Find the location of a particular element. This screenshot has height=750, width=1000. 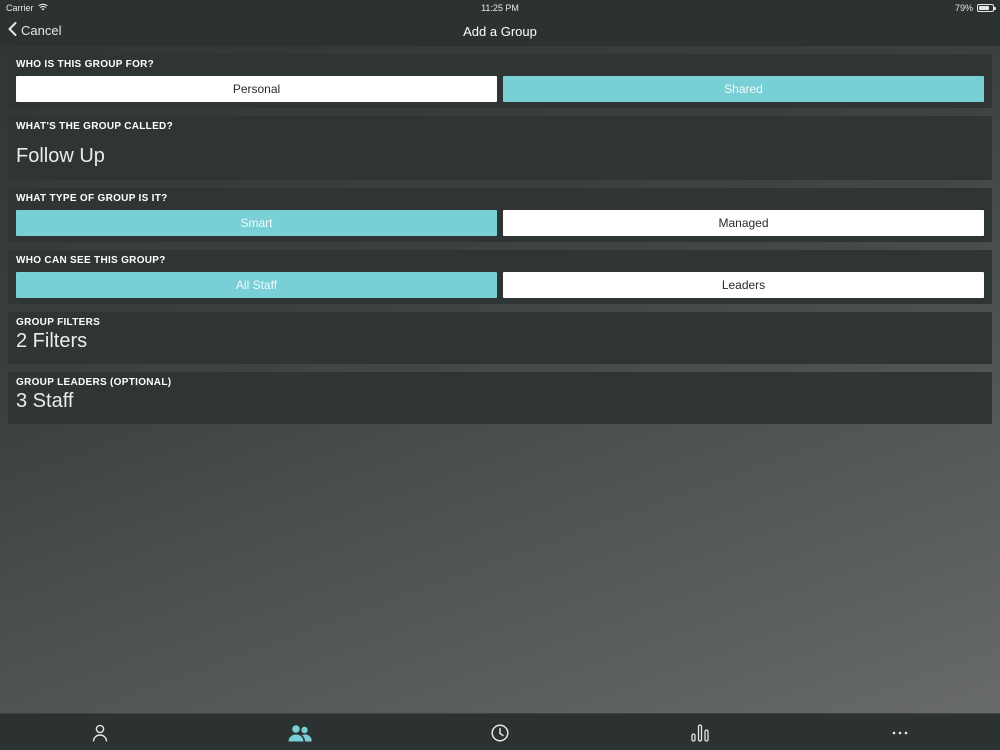

type-section: WHAT TYPE OF GROUP IS IT? Smart Managed is located at coordinates (500, 215).